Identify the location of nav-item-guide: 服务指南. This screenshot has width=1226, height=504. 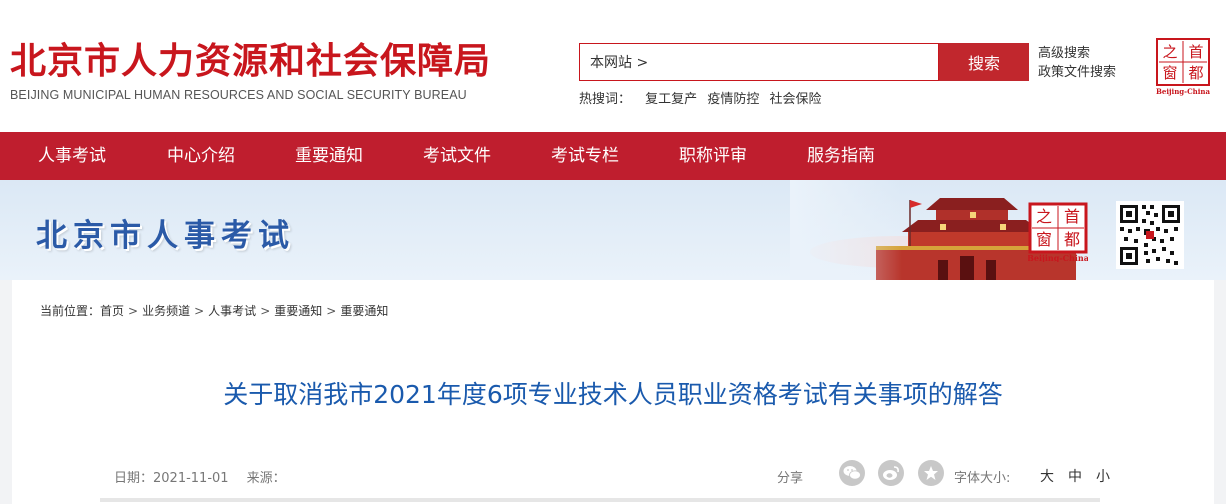
(841, 156).